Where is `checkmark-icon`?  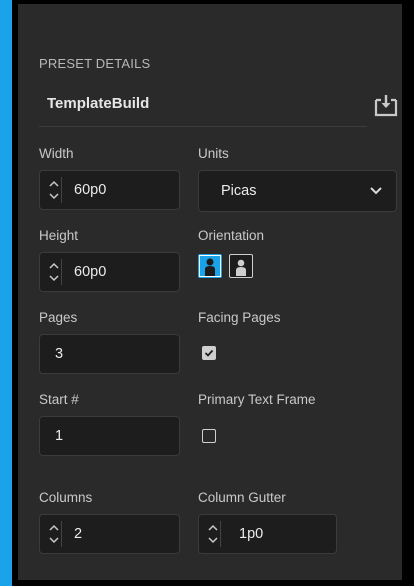 checkmark-icon is located at coordinates (209, 353).